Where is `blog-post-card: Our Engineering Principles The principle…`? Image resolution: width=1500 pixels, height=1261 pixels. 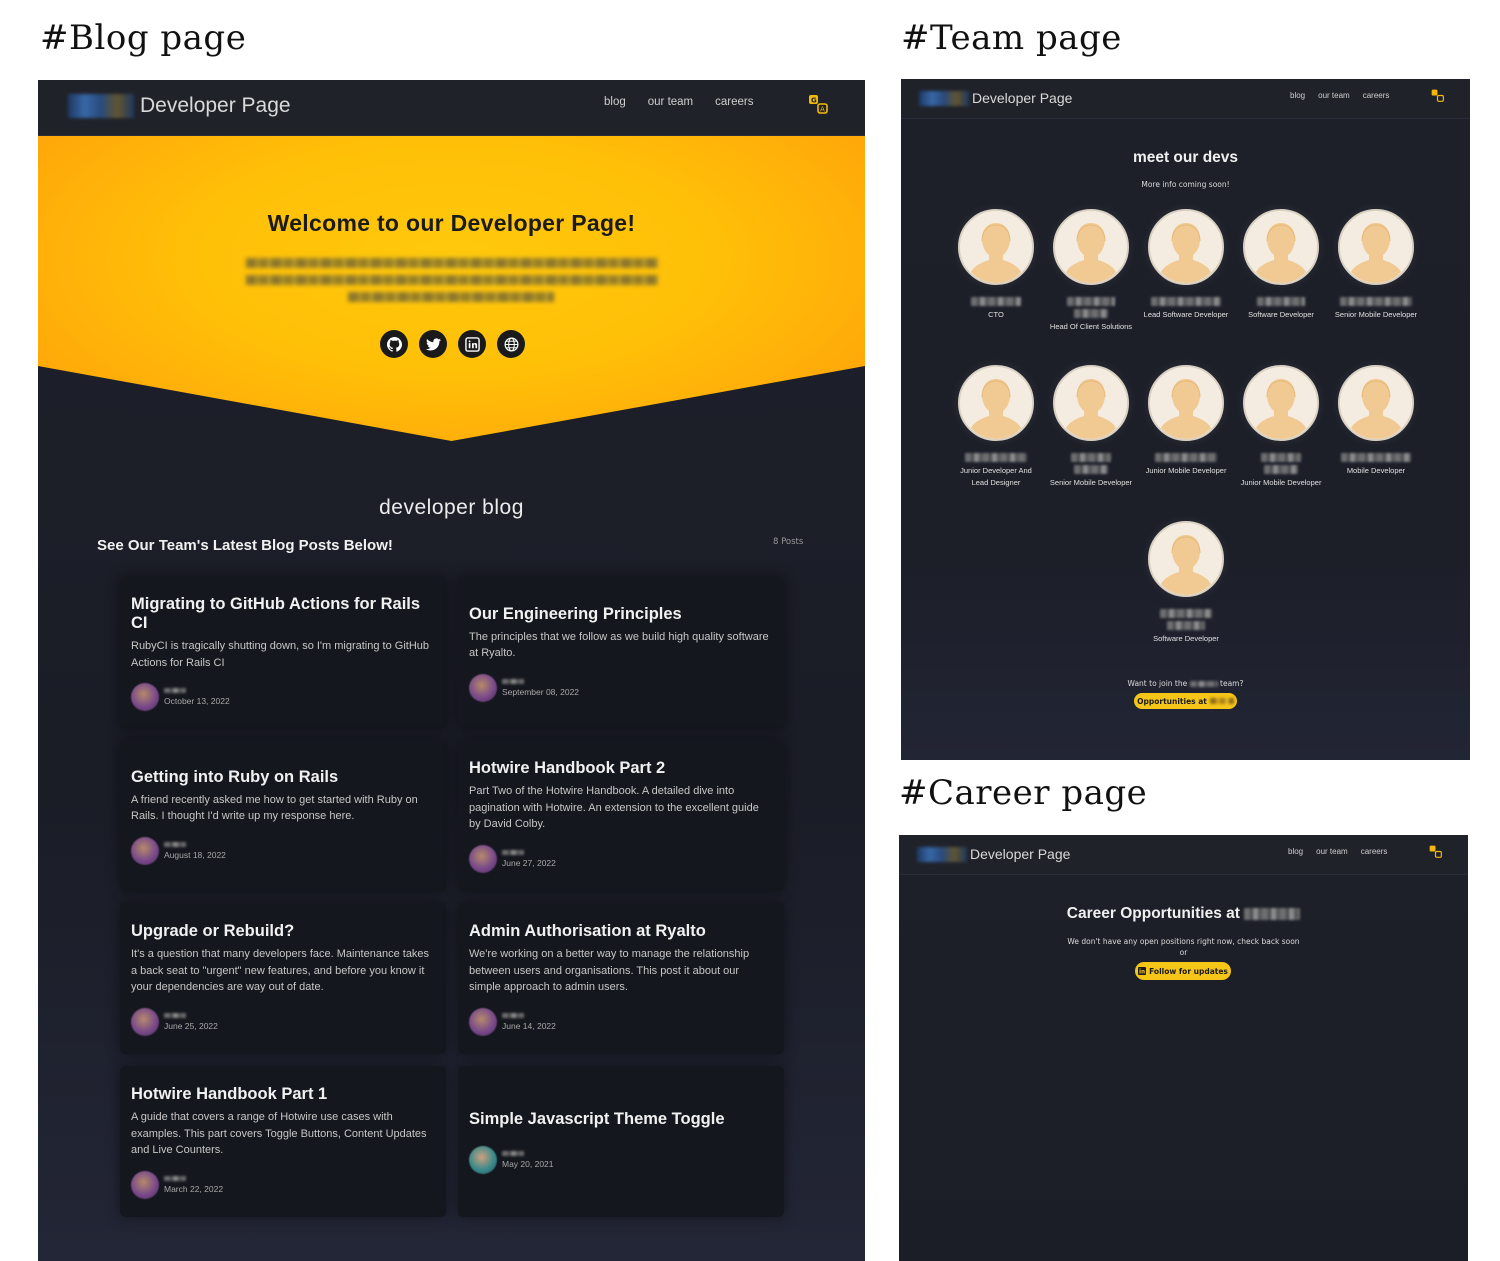
blog-post-card: Our Engineering Principles The principle… is located at coordinates (621, 652).